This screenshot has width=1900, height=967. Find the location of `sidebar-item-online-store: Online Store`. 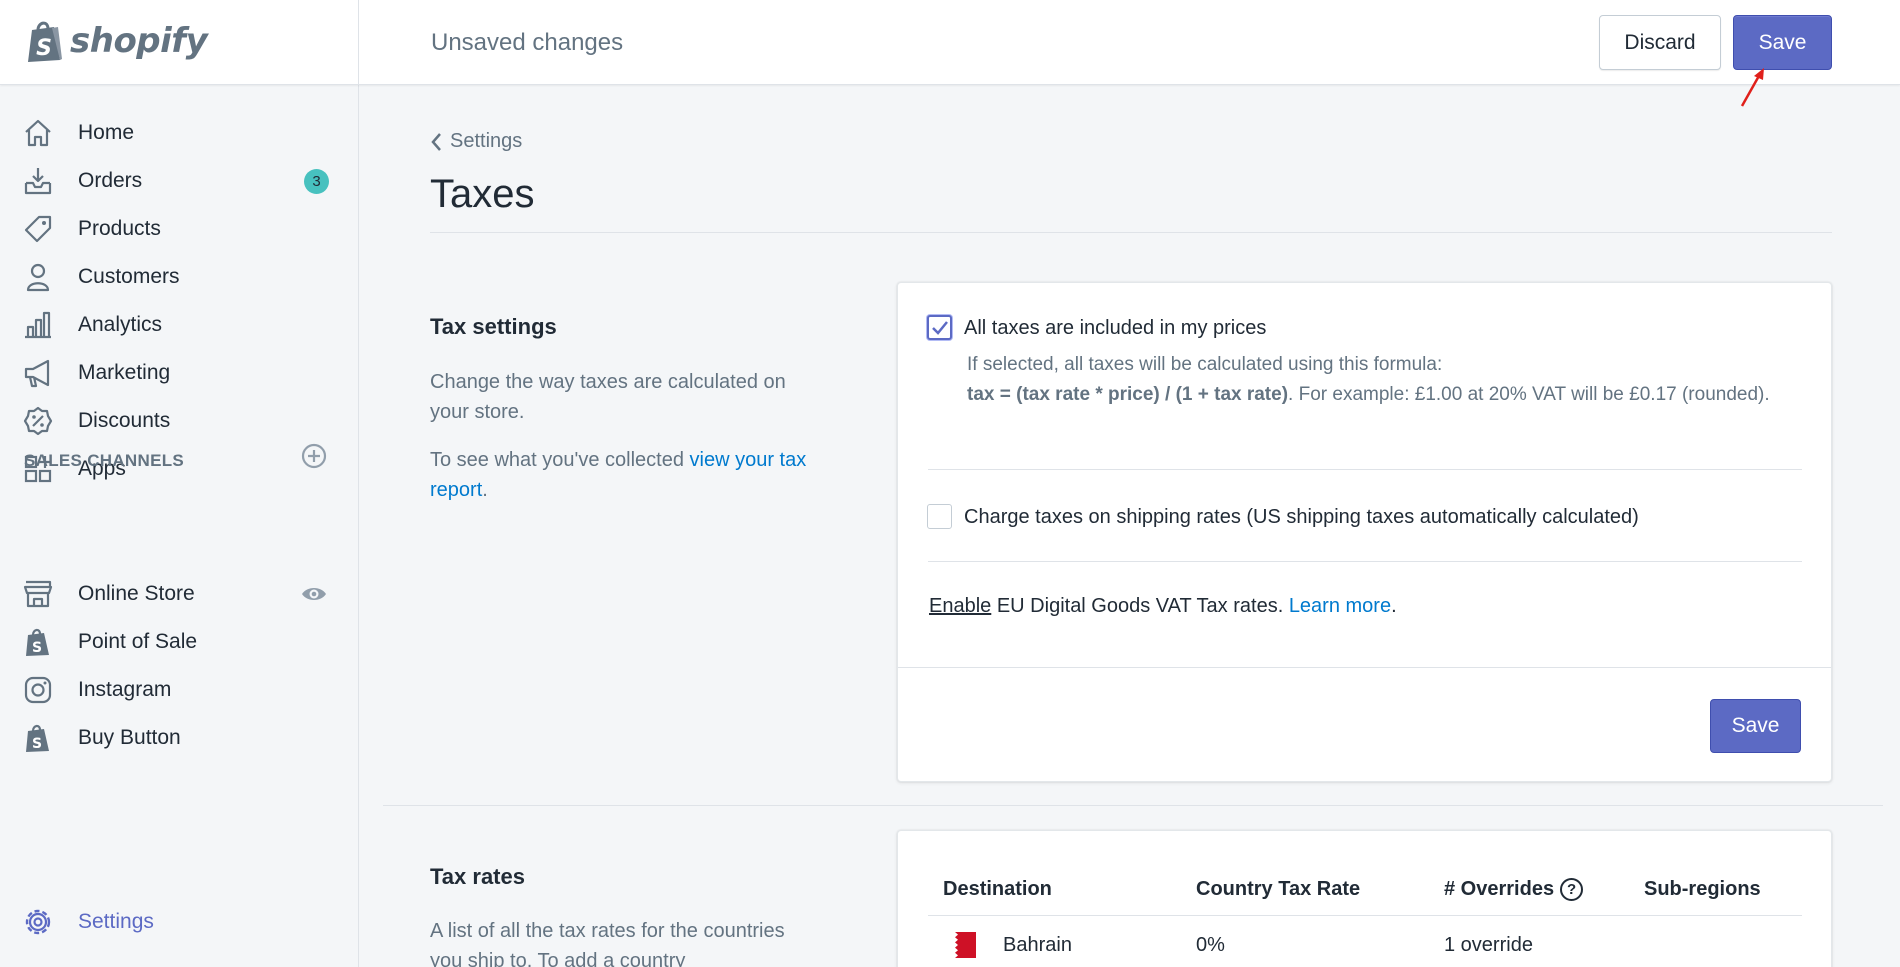

sidebar-item-online-store: Online Store is located at coordinates (179, 594).